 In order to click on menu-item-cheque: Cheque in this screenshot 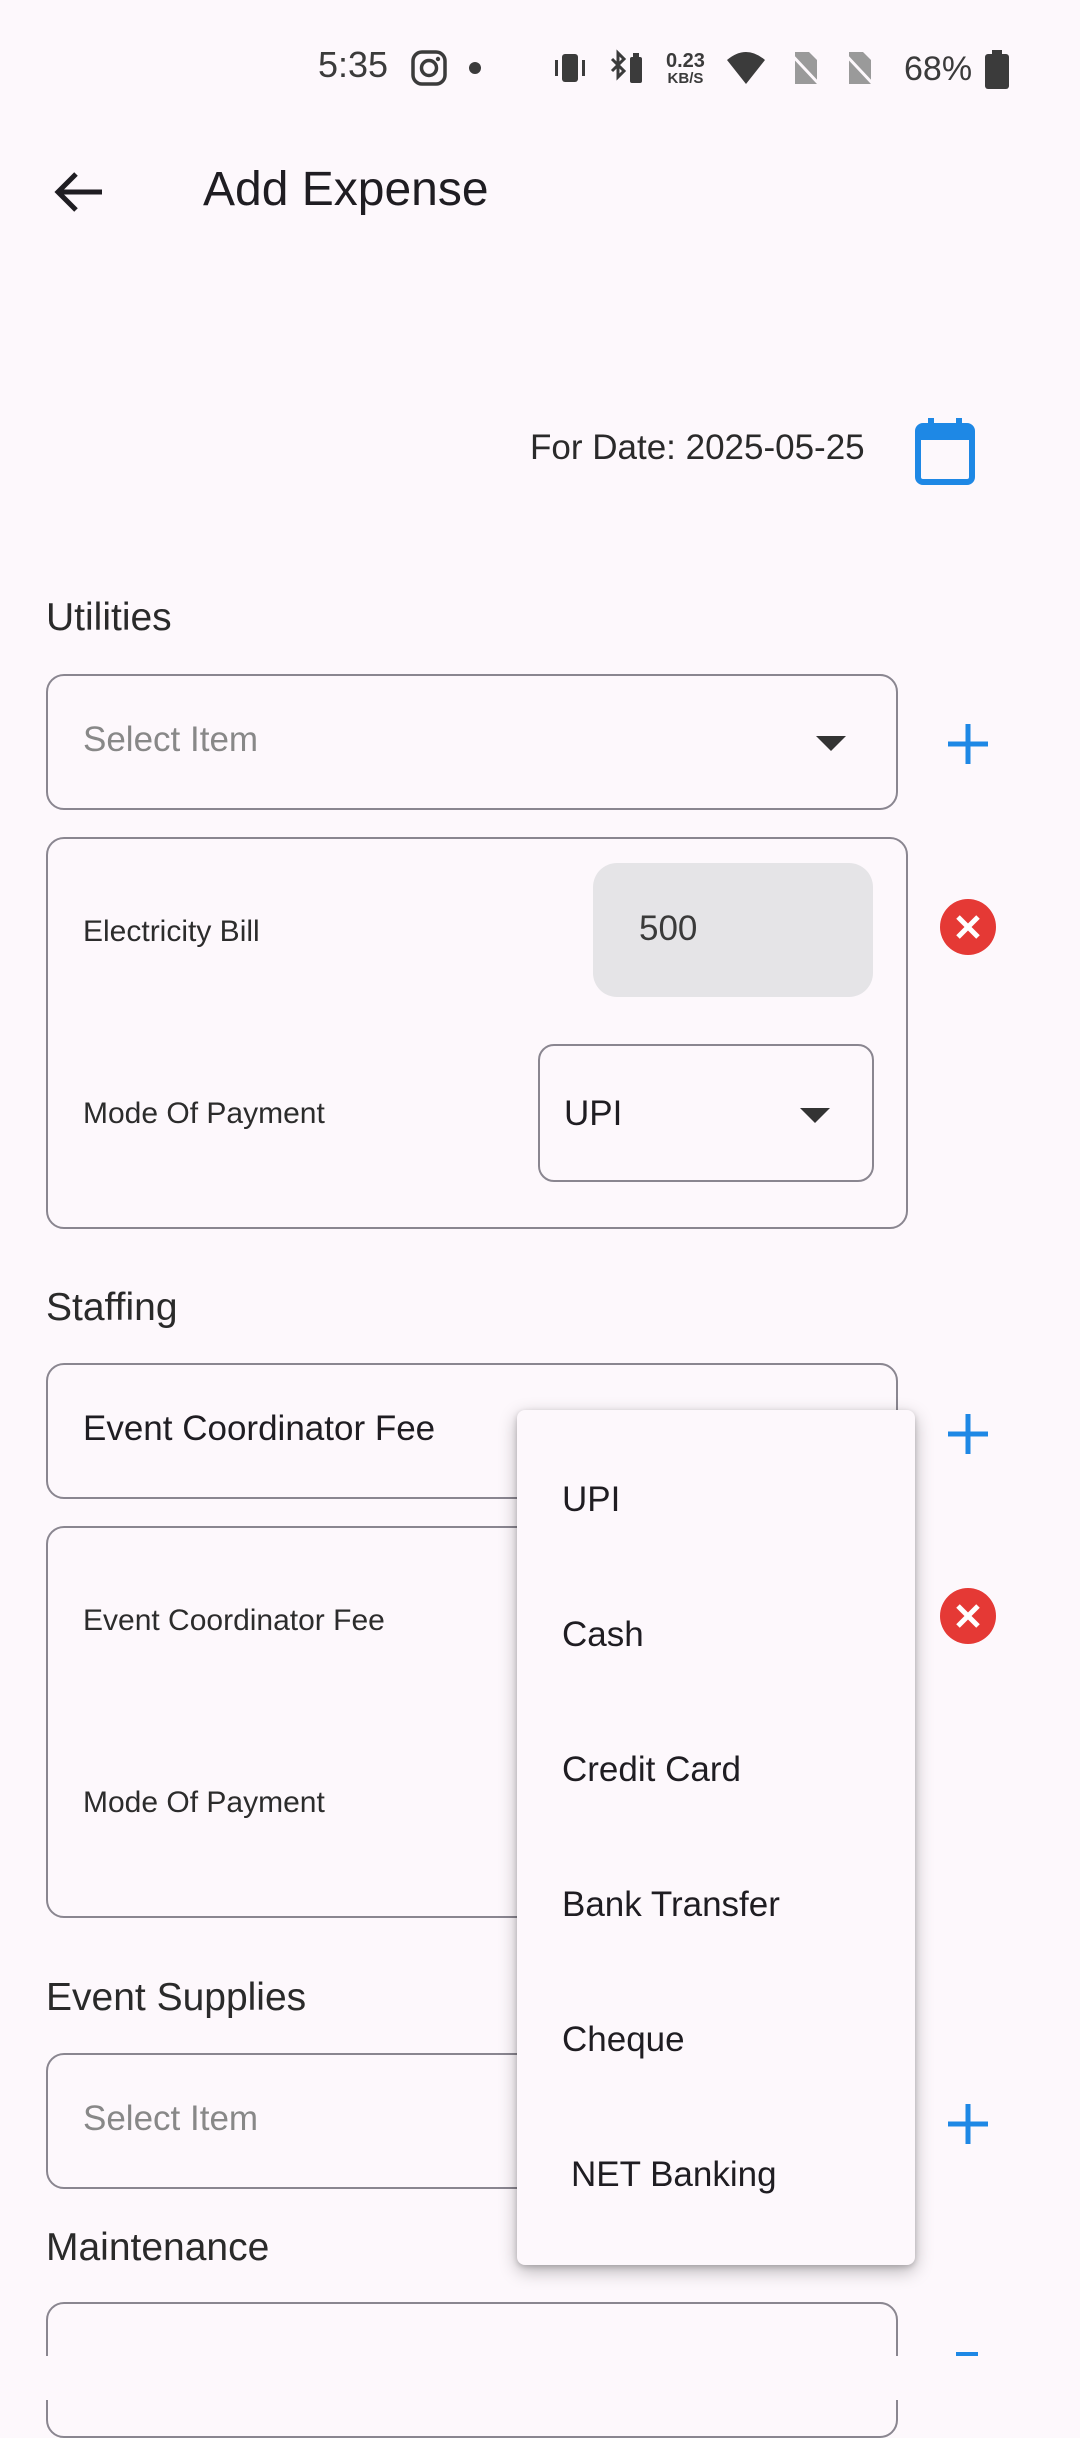, I will do `click(623, 2040)`.